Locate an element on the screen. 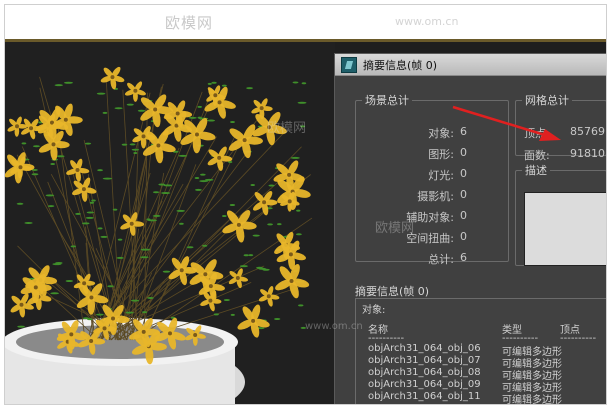 The height and width of the screenshot is (413, 613). scene-row-label: 对象: is located at coordinates (441, 133).